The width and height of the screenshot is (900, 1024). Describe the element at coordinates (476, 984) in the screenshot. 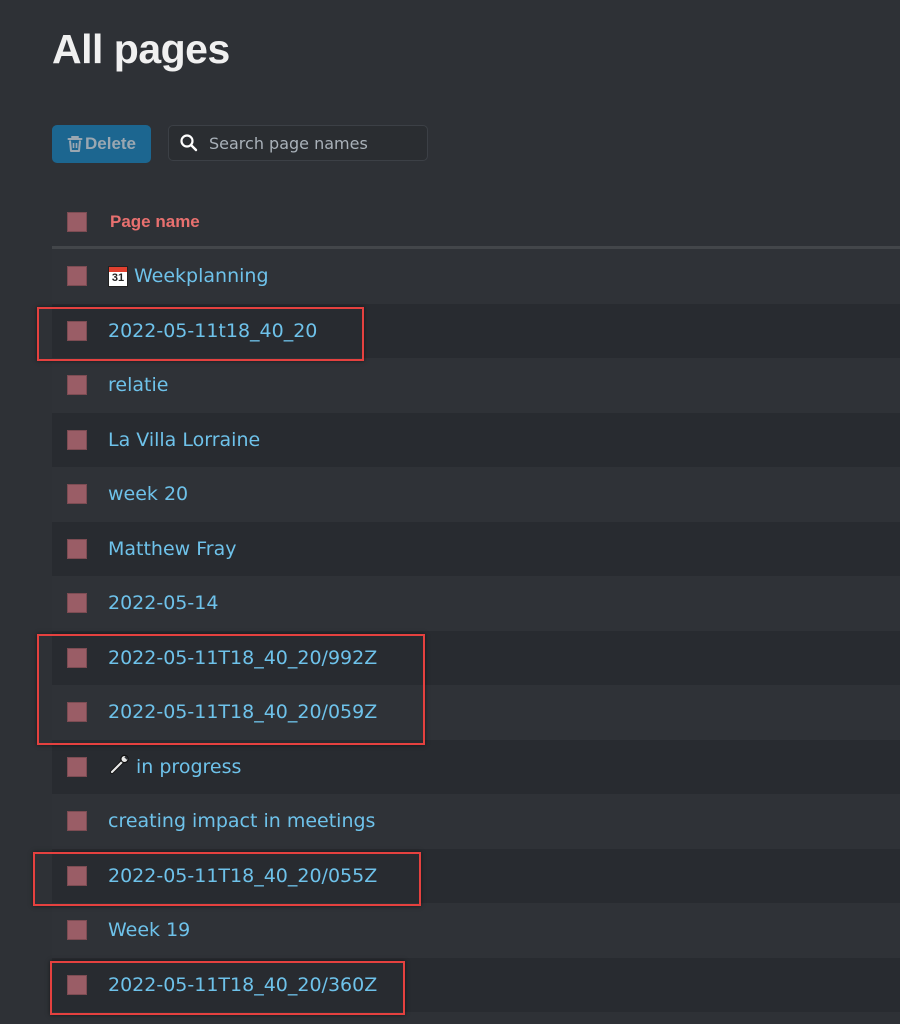

I see `table-row: 2022-05-11T18_40_20/360Z` at that location.